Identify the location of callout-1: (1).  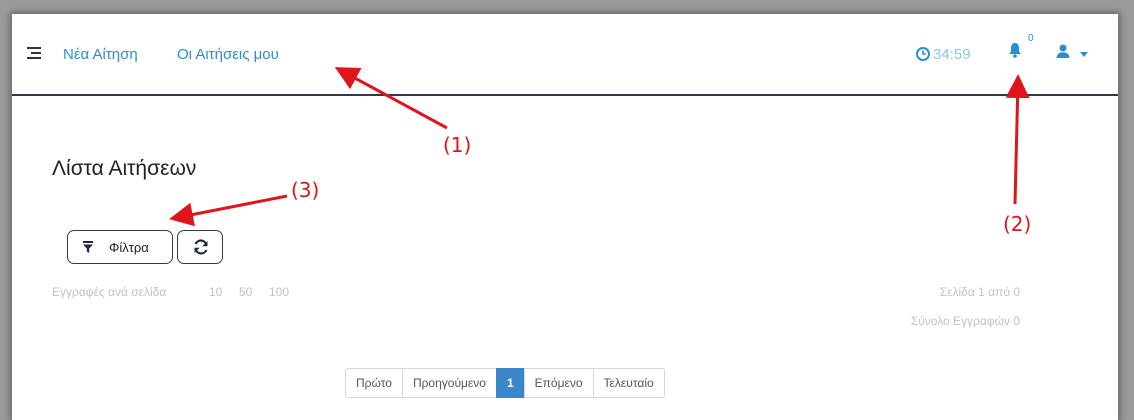
(457, 145).